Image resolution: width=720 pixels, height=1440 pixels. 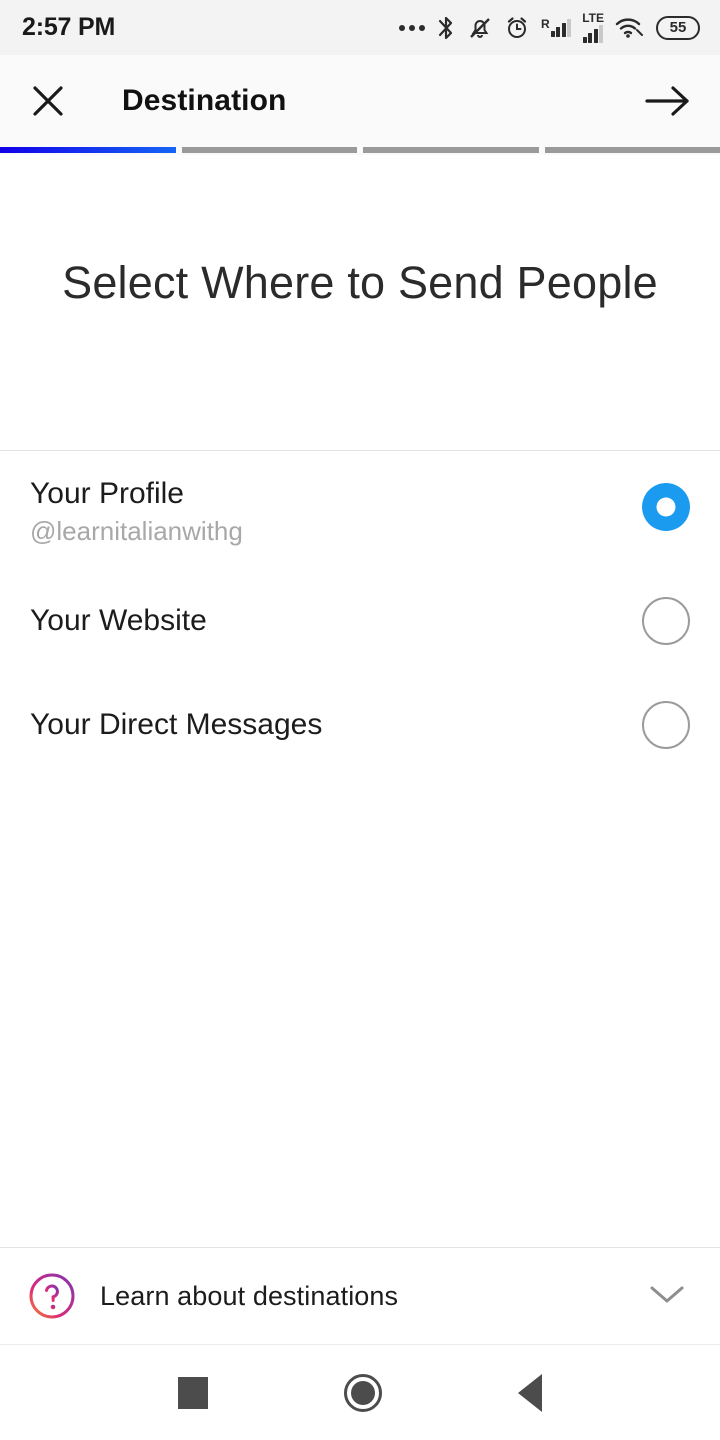 What do you see at coordinates (52, 1296) in the screenshot?
I see `question-mark-circle-icon` at bounding box center [52, 1296].